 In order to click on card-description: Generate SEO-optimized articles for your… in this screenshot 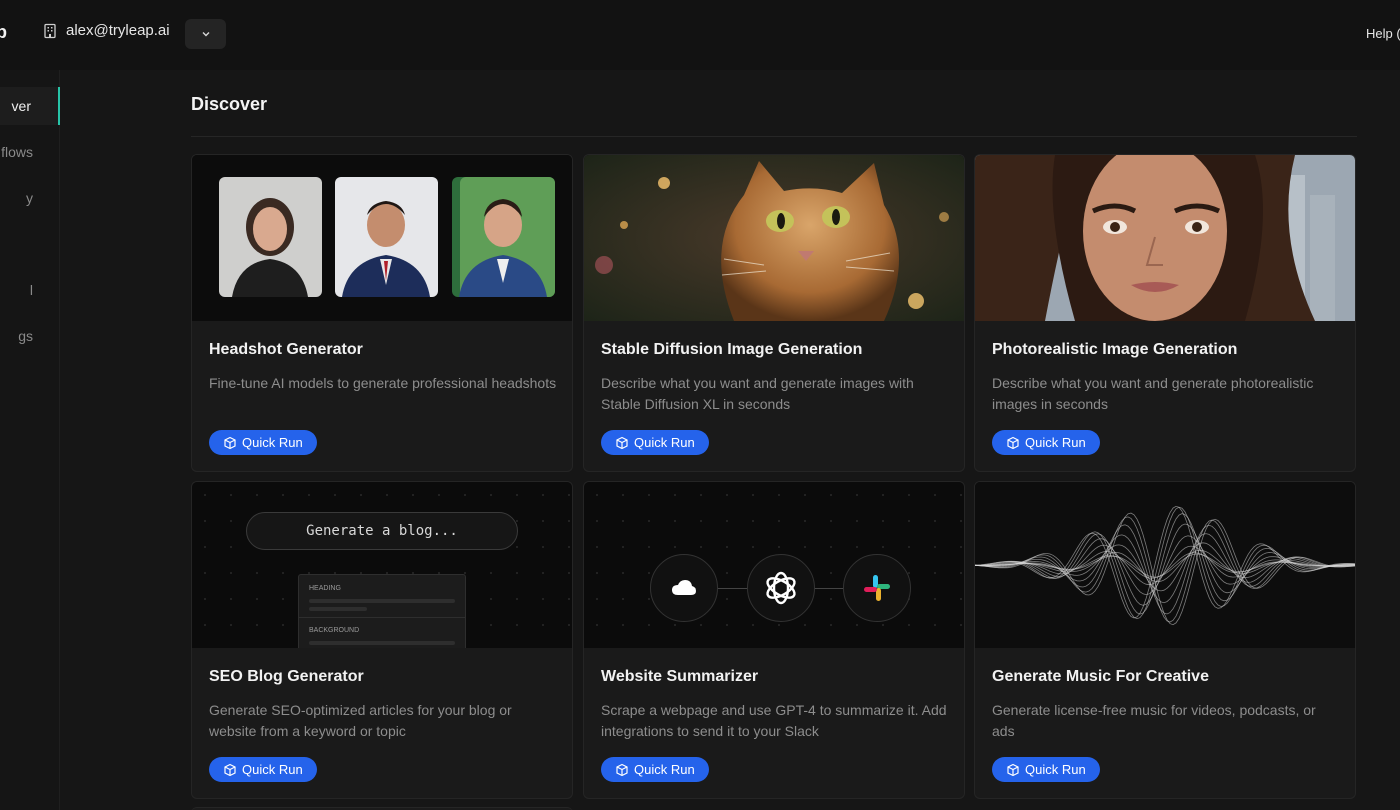, I will do `click(360, 720)`.